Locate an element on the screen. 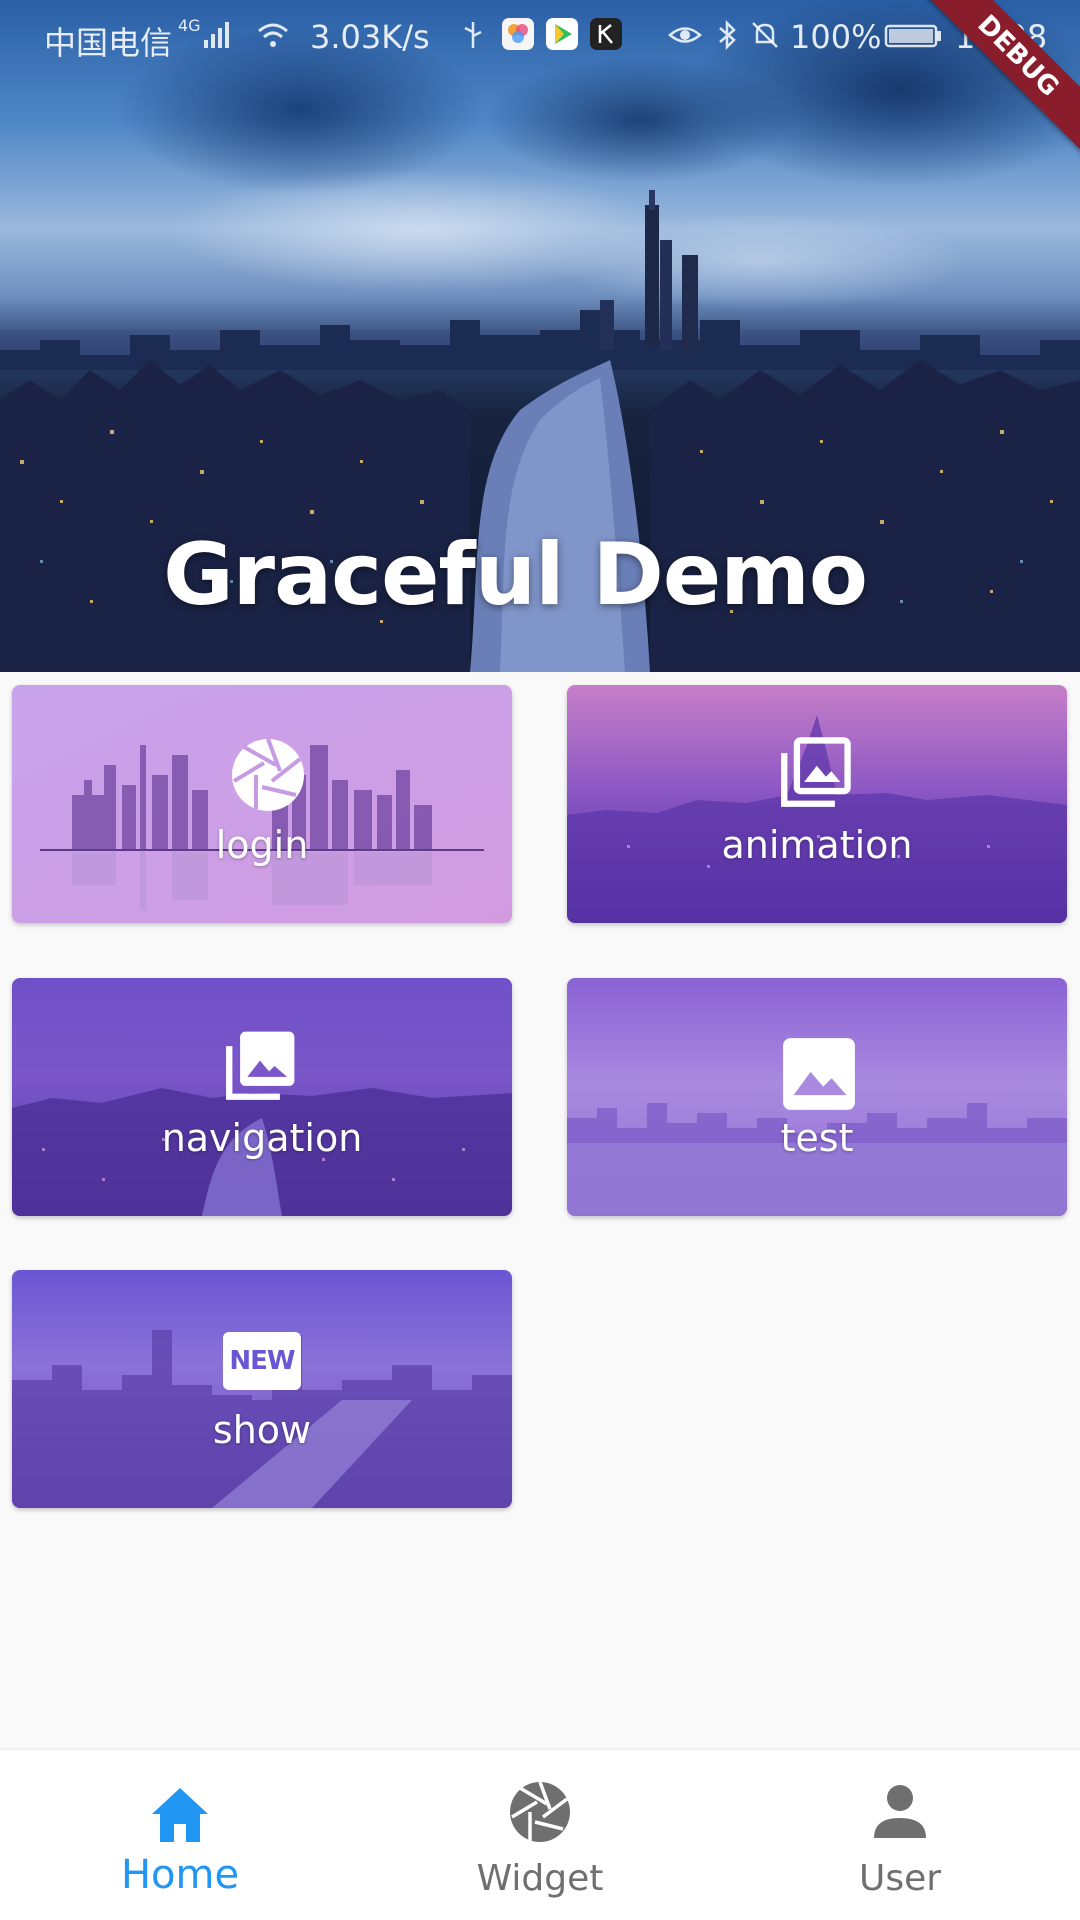  battery-icon is located at coordinates (912, 36).